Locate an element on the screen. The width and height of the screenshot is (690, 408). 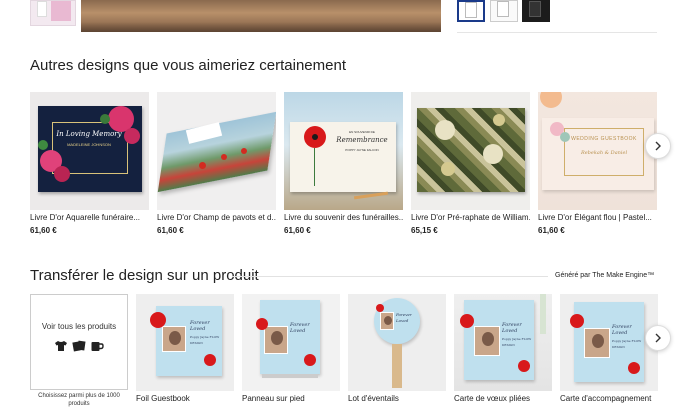
cover-title-text: WEDDING GUESTBOOK is located at coordinates (604, 139).